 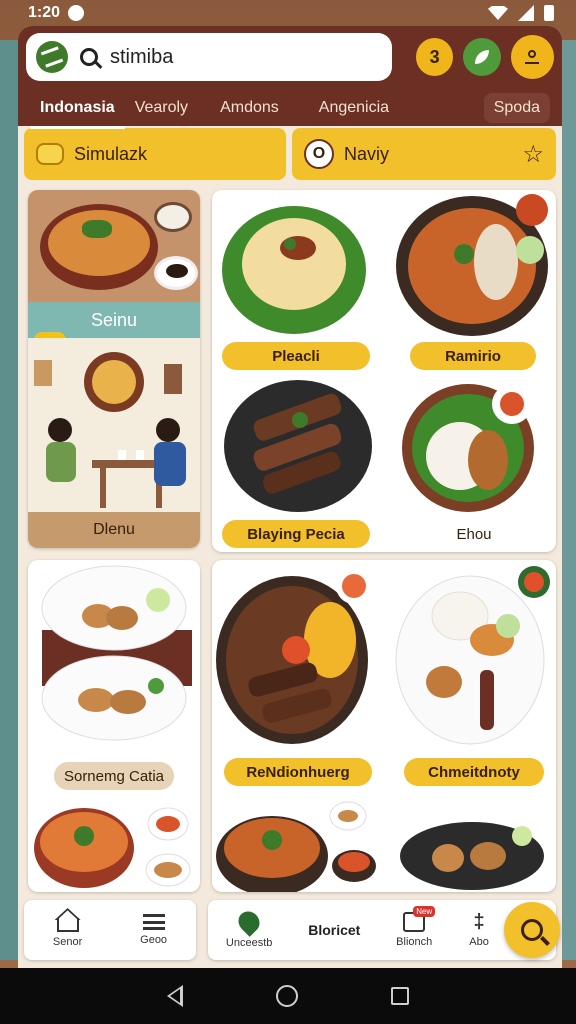 I want to click on star-icon: ☆, so click(x=533, y=154).